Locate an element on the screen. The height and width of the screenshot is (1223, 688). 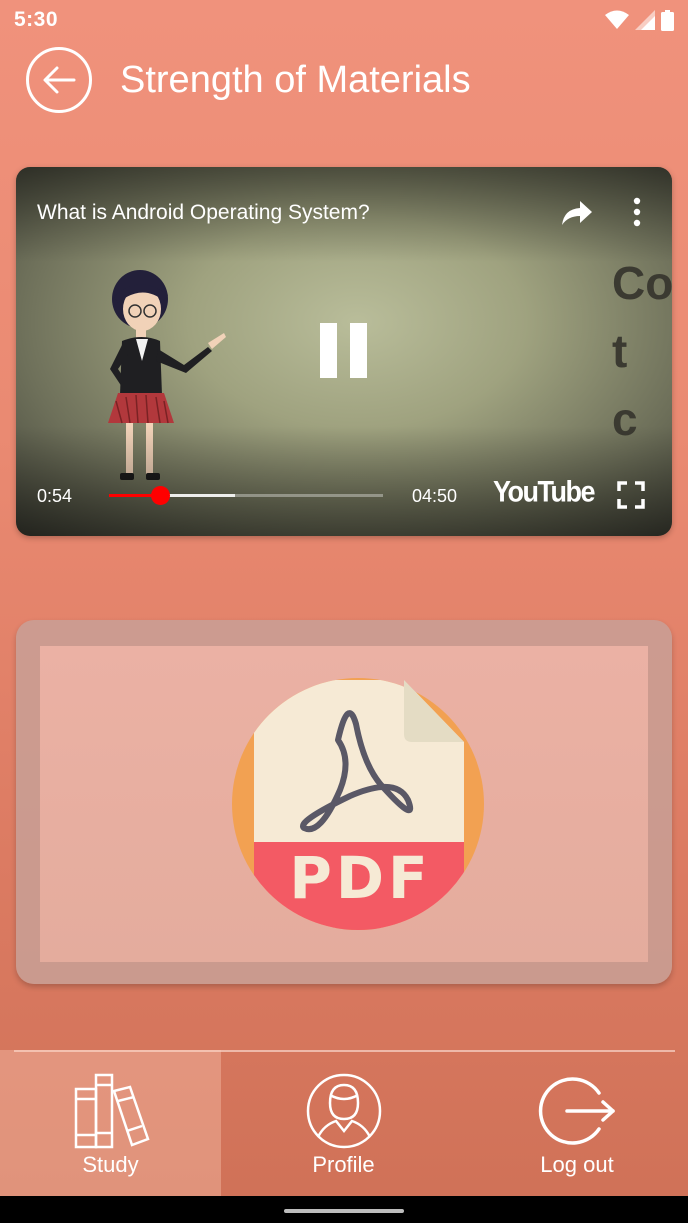
user-circle-icon is located at coordinates (343, 1111).